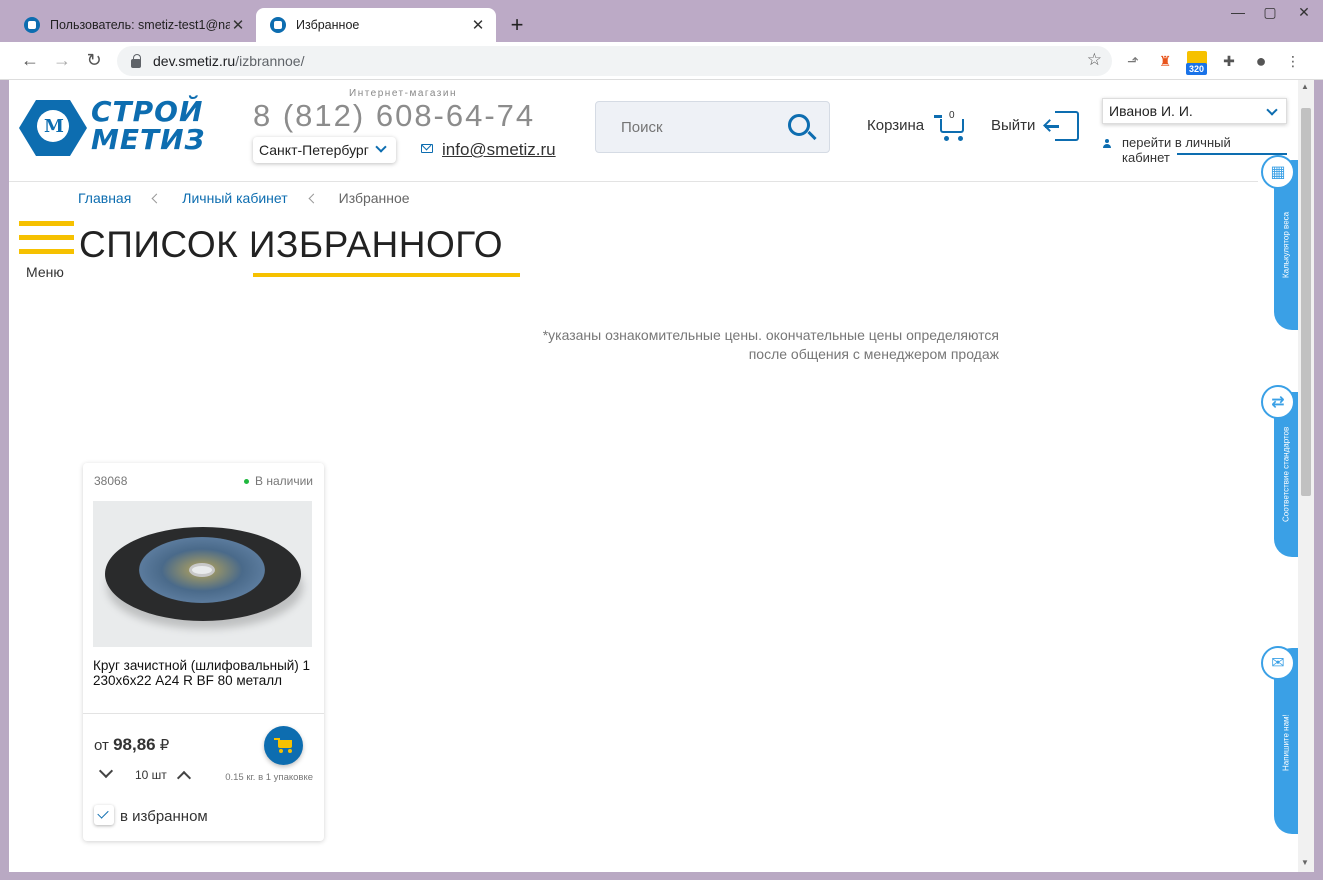  I want to click on search-input, so click(696, 127).